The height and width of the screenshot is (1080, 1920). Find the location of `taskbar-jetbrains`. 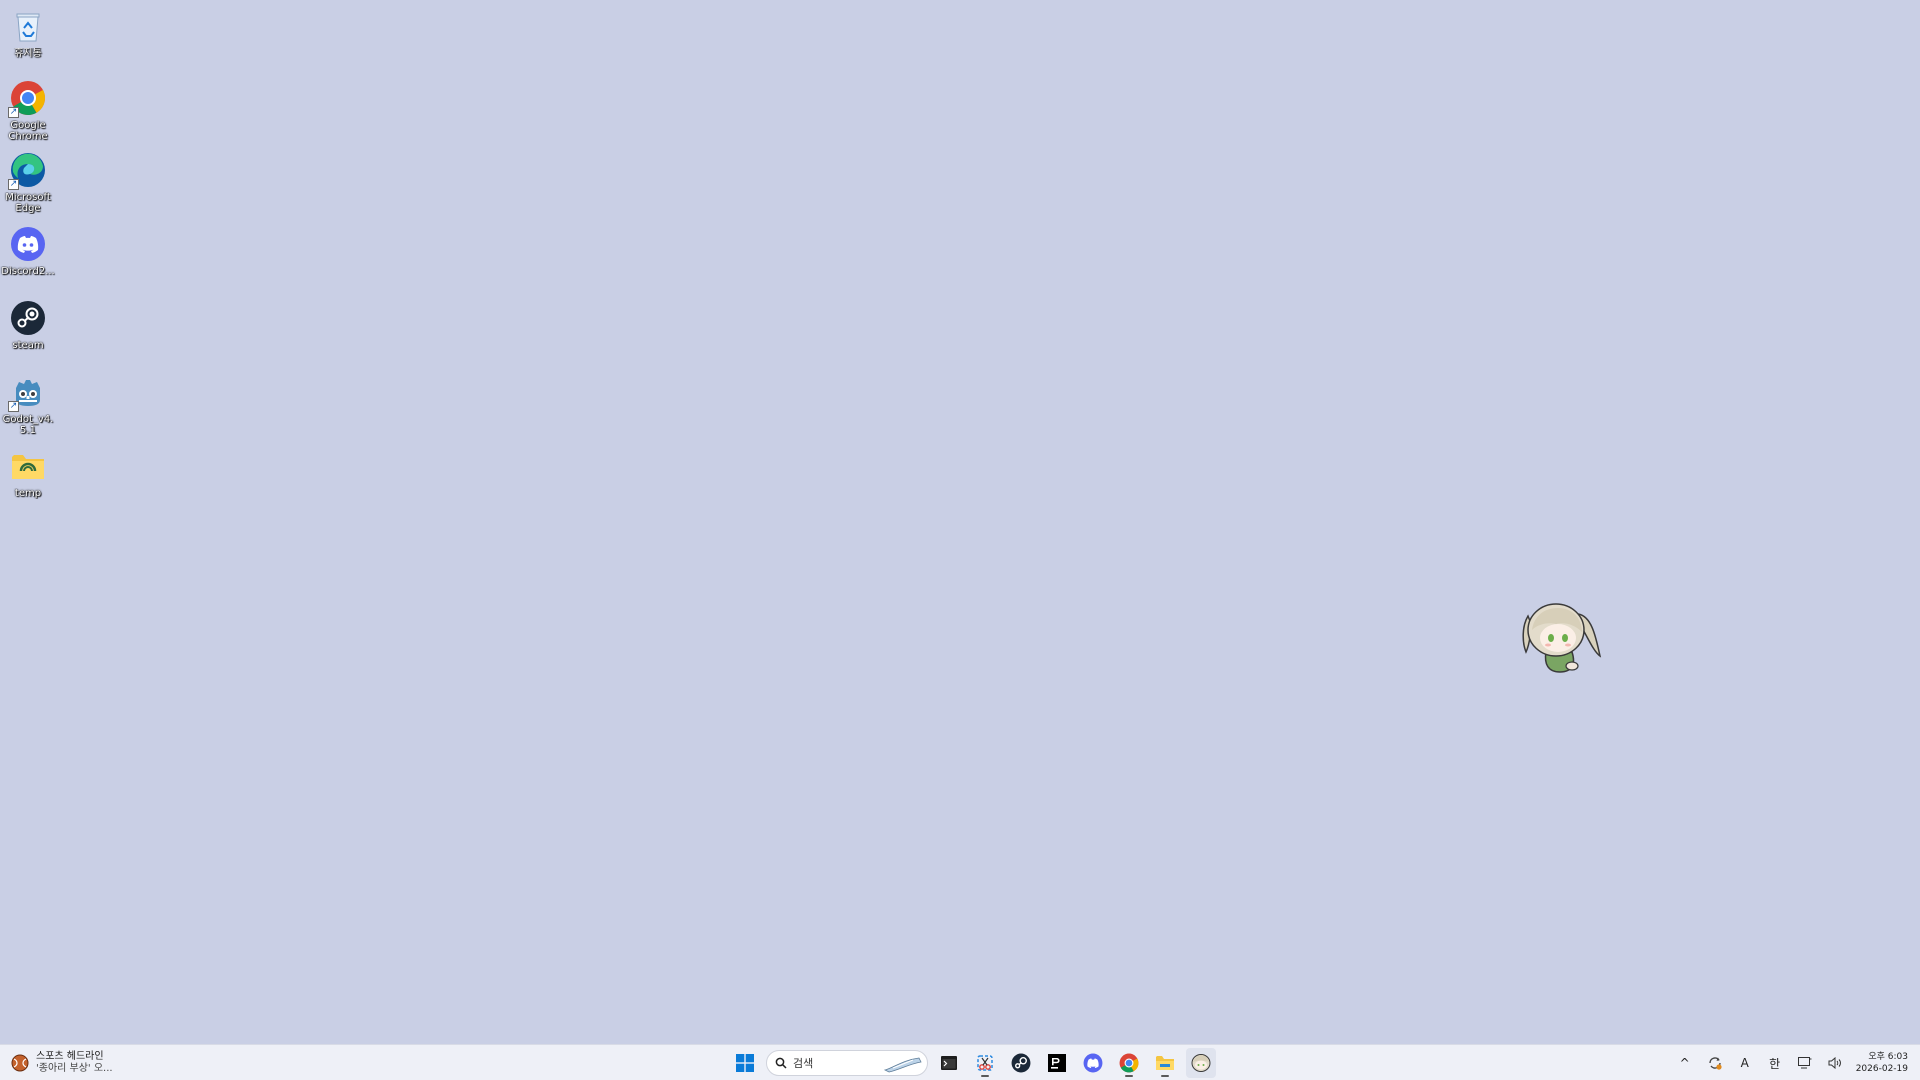

taskbar-jetbrains is located at coordinates (1057, 1063).